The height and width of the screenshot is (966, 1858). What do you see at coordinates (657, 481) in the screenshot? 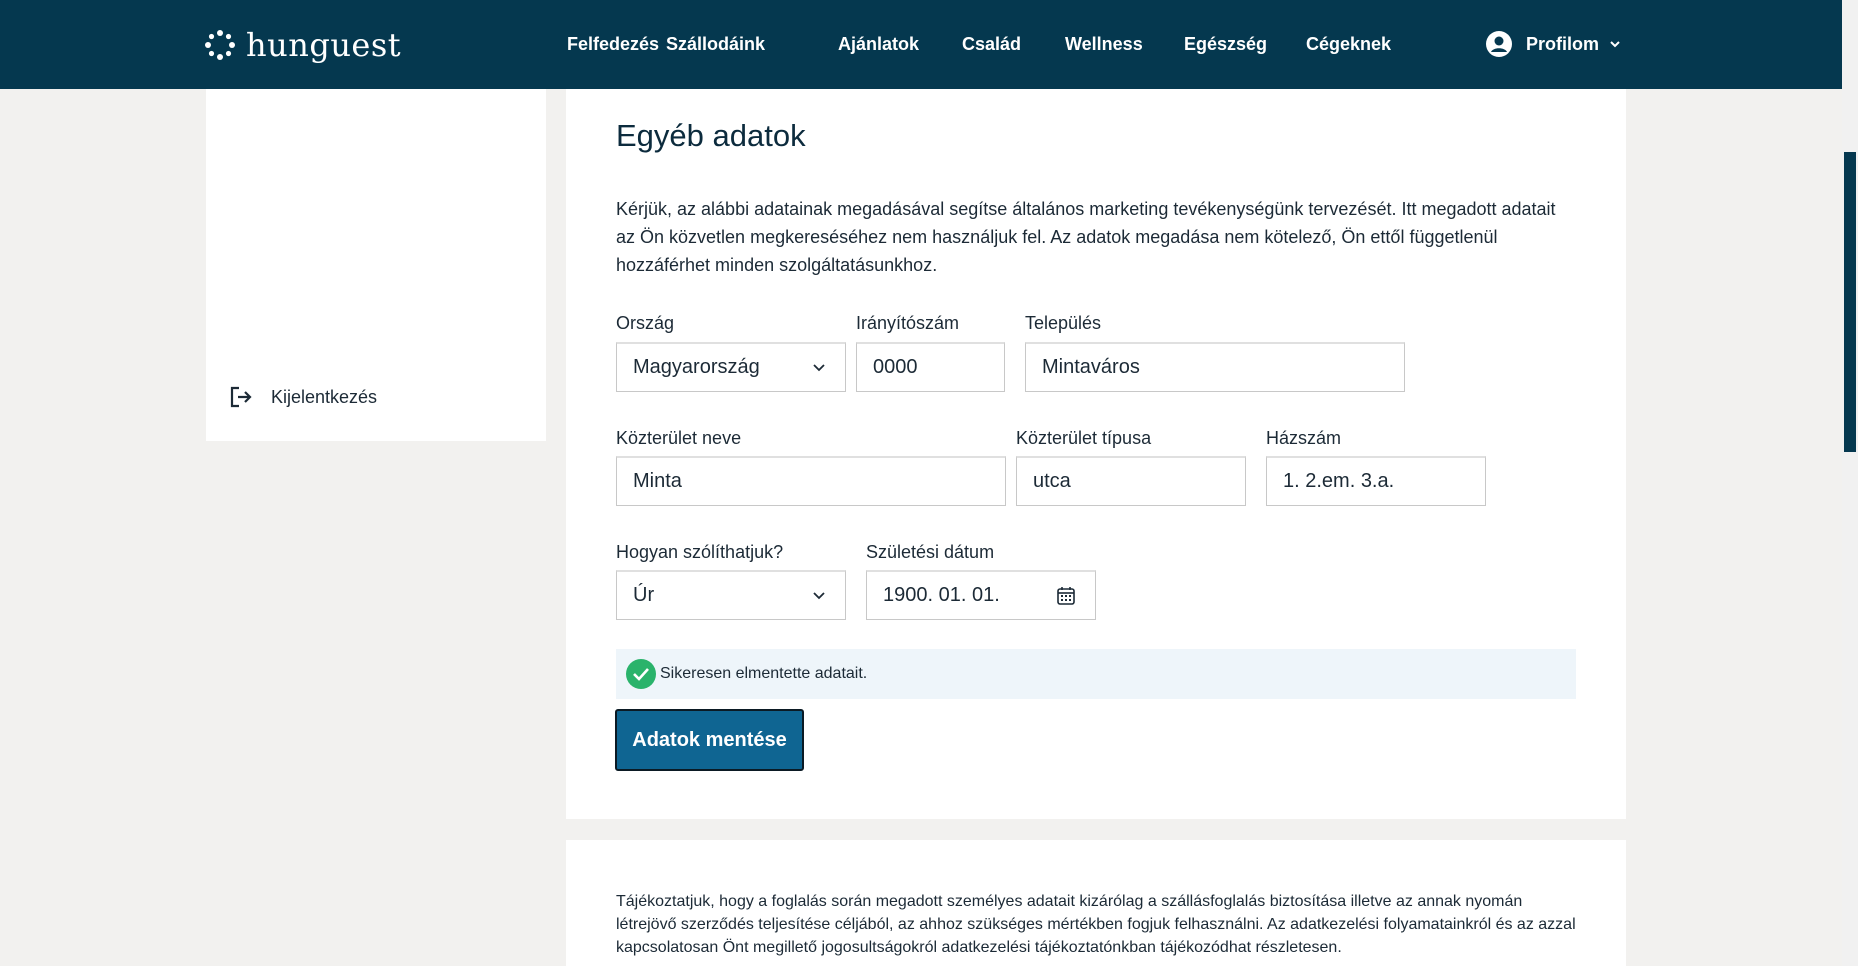
I see `street-name-value: Minta` at bounding box center [657, 481].